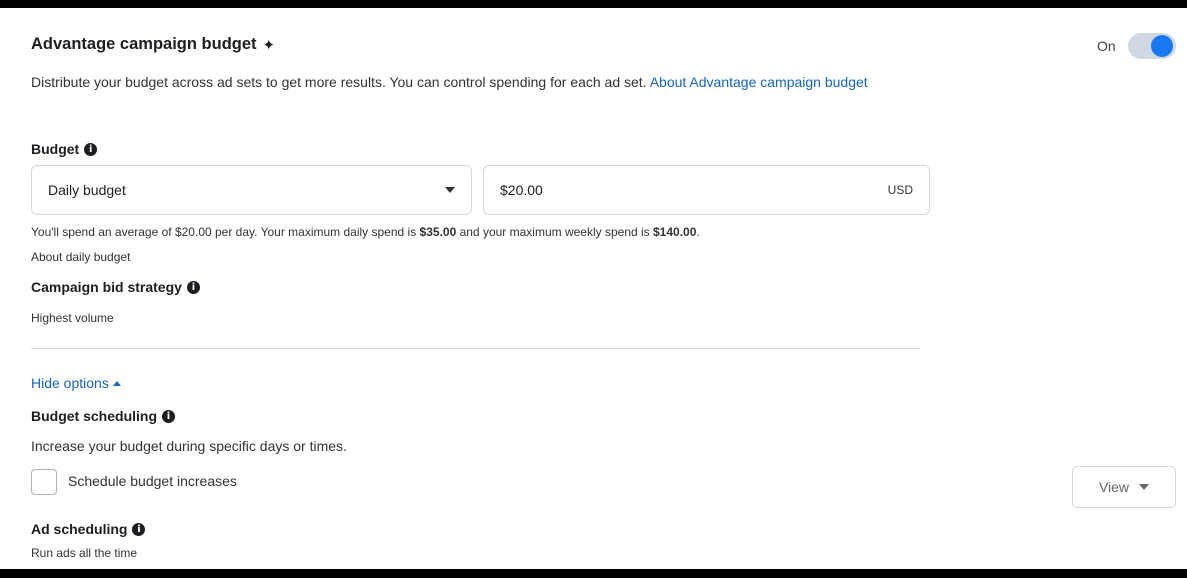  I want to click on budget-heading-text: Budget, so click(55, 149).